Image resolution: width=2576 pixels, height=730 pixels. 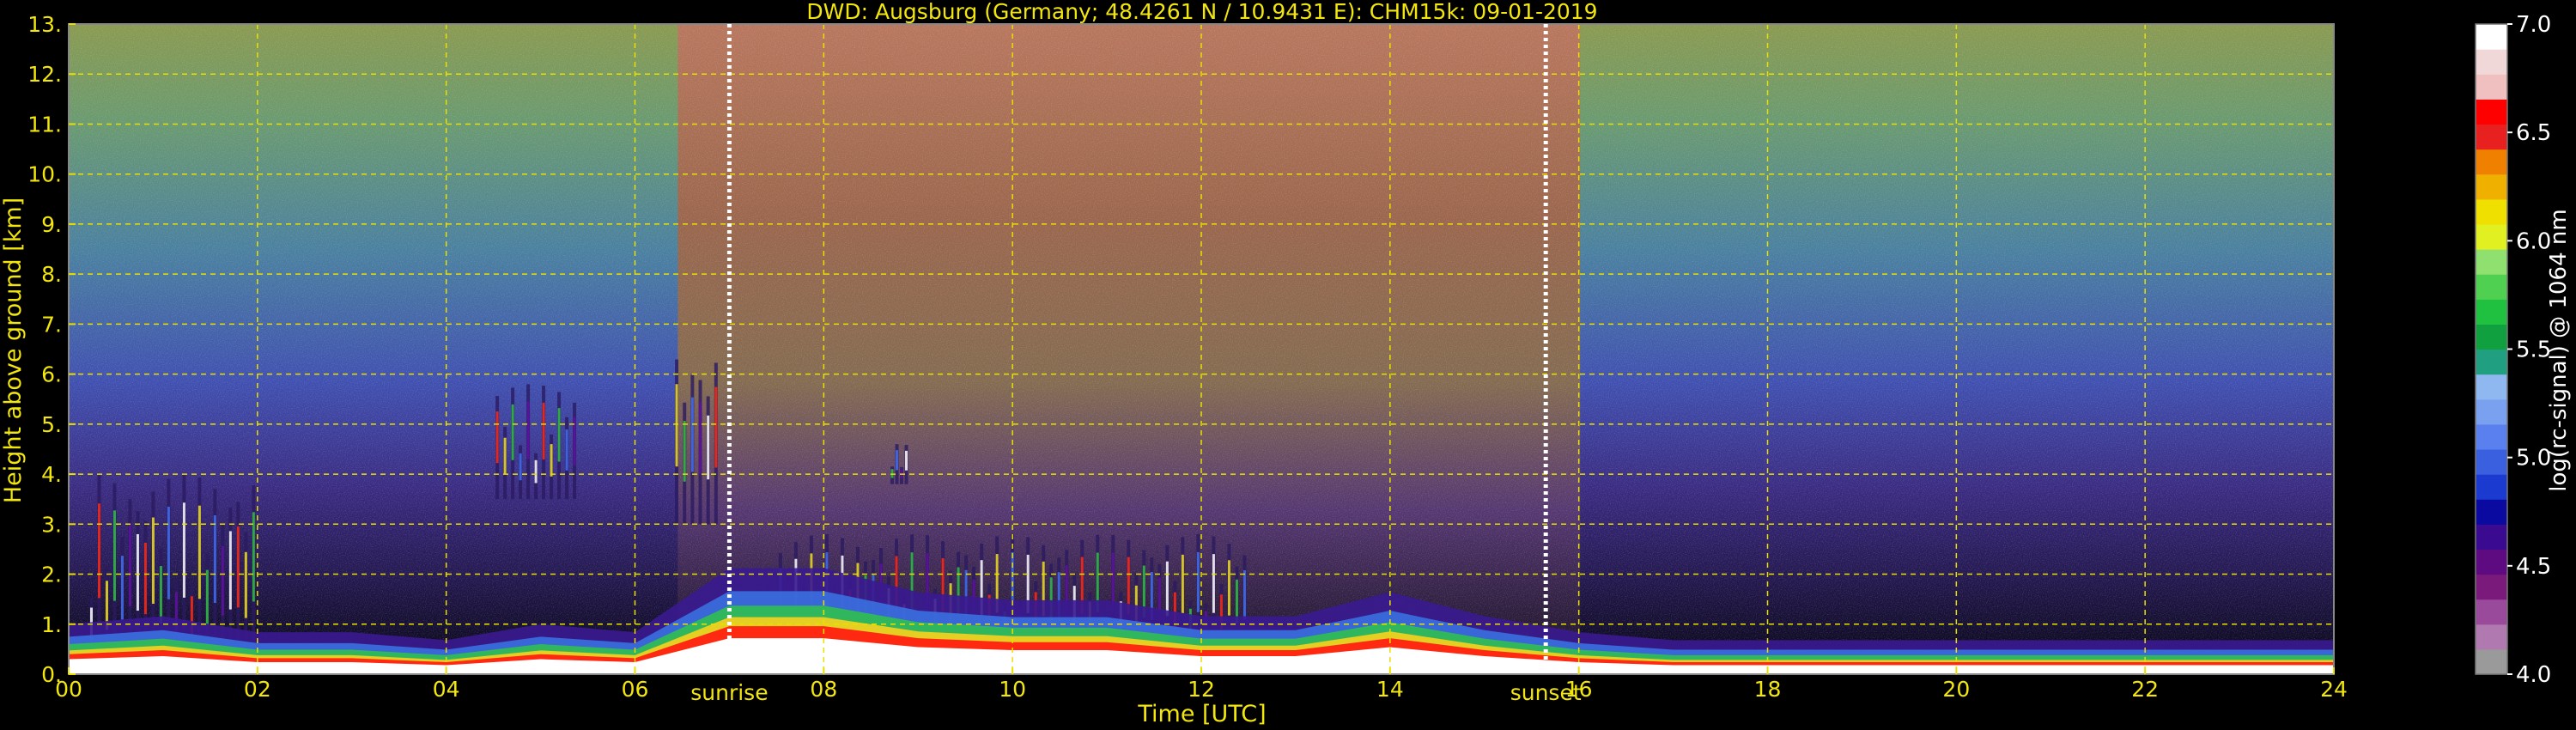 I want to click on x-tick-label: 14, so click(x=1390, y=689).